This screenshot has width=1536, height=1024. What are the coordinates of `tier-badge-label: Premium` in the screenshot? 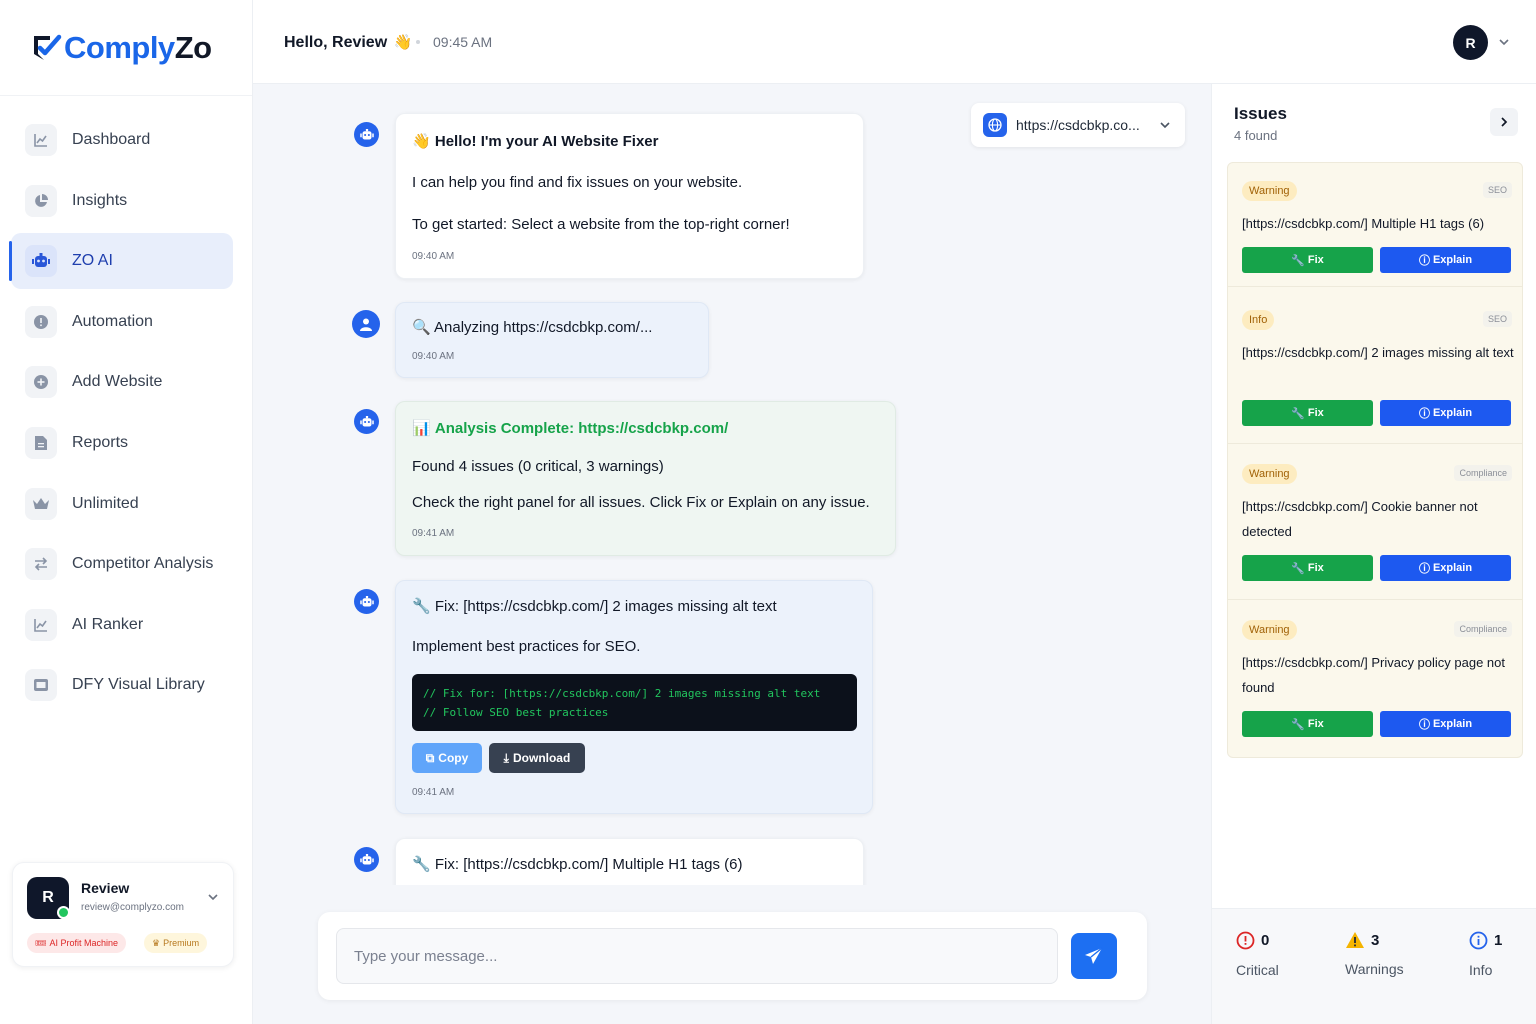 It's located at (181, 943).